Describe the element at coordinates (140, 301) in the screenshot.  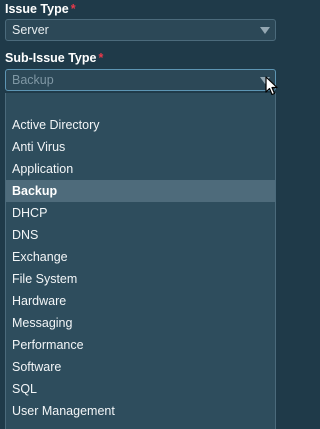
I see `dropdown-option: Hardware` at that location.